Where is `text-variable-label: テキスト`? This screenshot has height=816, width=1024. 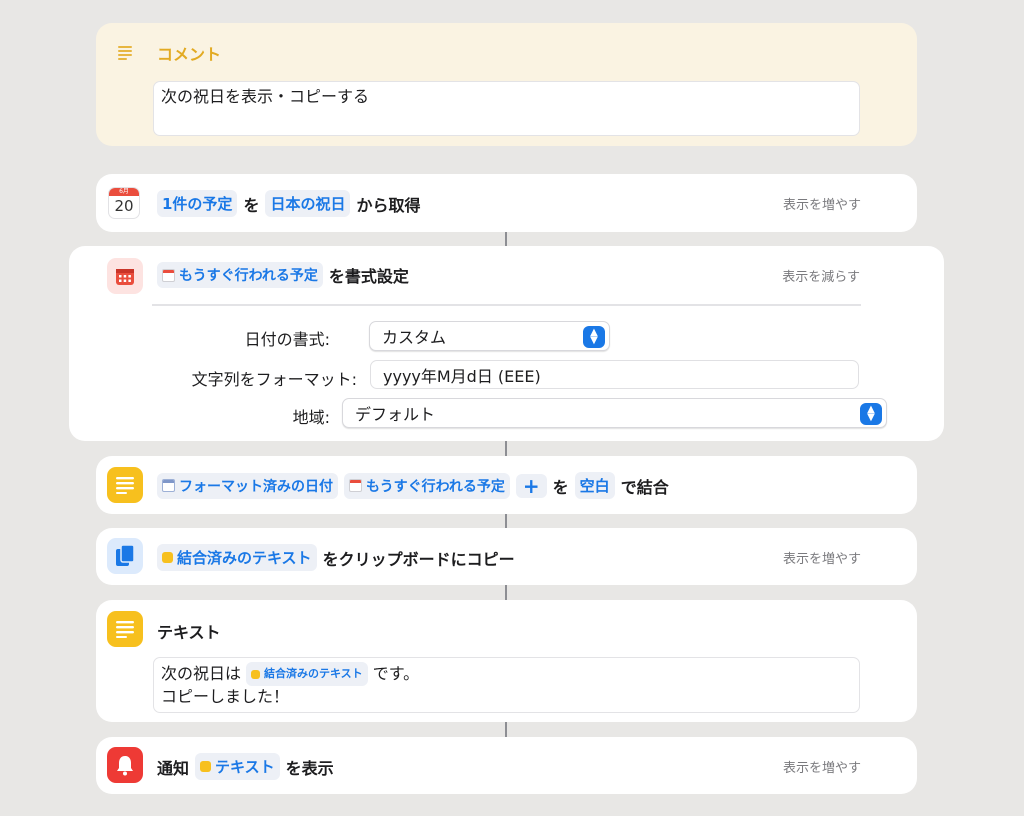
text-variable-label: テキスト is located at coordinates (245, 767).